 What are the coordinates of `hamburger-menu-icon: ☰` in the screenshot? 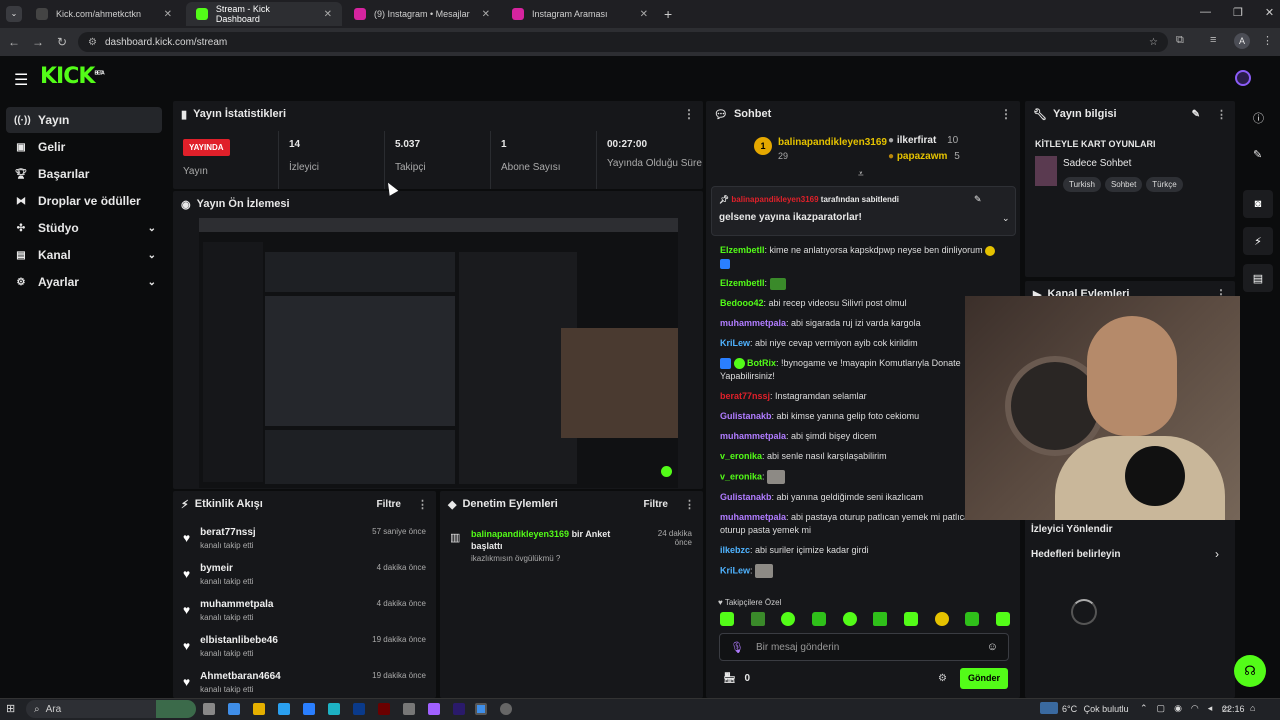 It's located at (21, 80).